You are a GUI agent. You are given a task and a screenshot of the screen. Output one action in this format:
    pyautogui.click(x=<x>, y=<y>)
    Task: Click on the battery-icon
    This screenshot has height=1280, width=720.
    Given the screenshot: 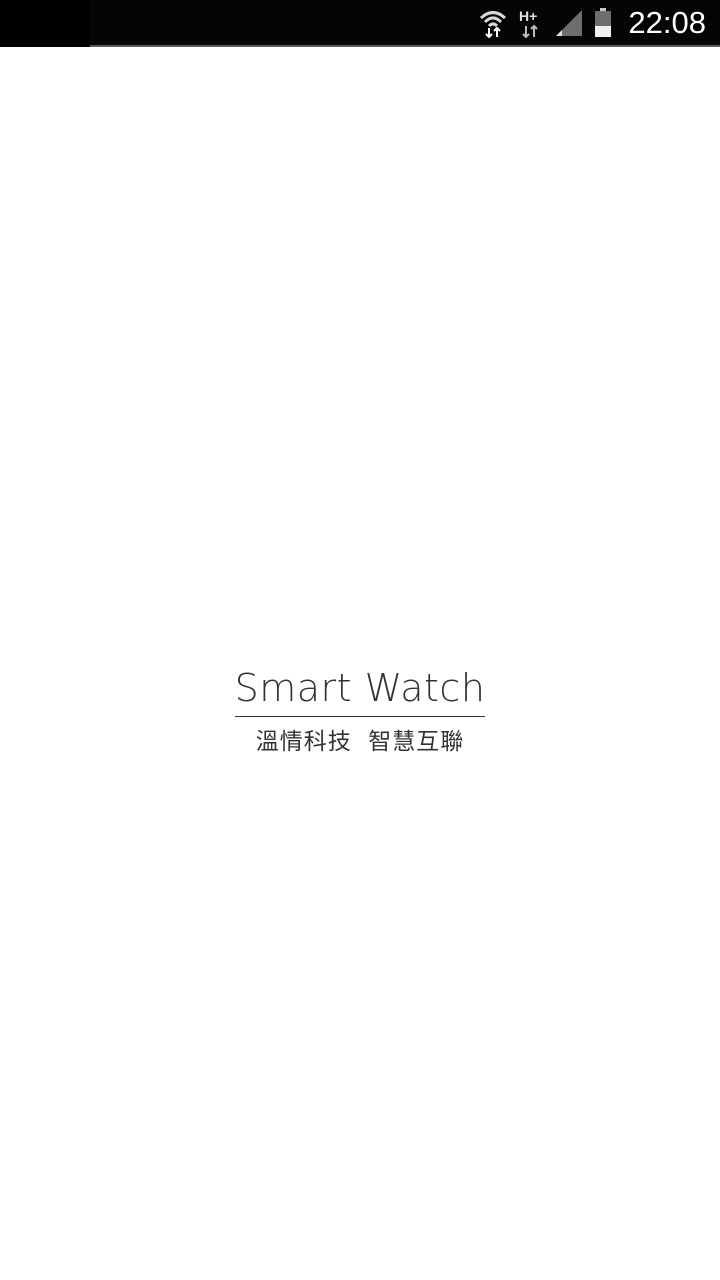 What is the action you would take?
    pyautogui.click(x=603, y=22)
    